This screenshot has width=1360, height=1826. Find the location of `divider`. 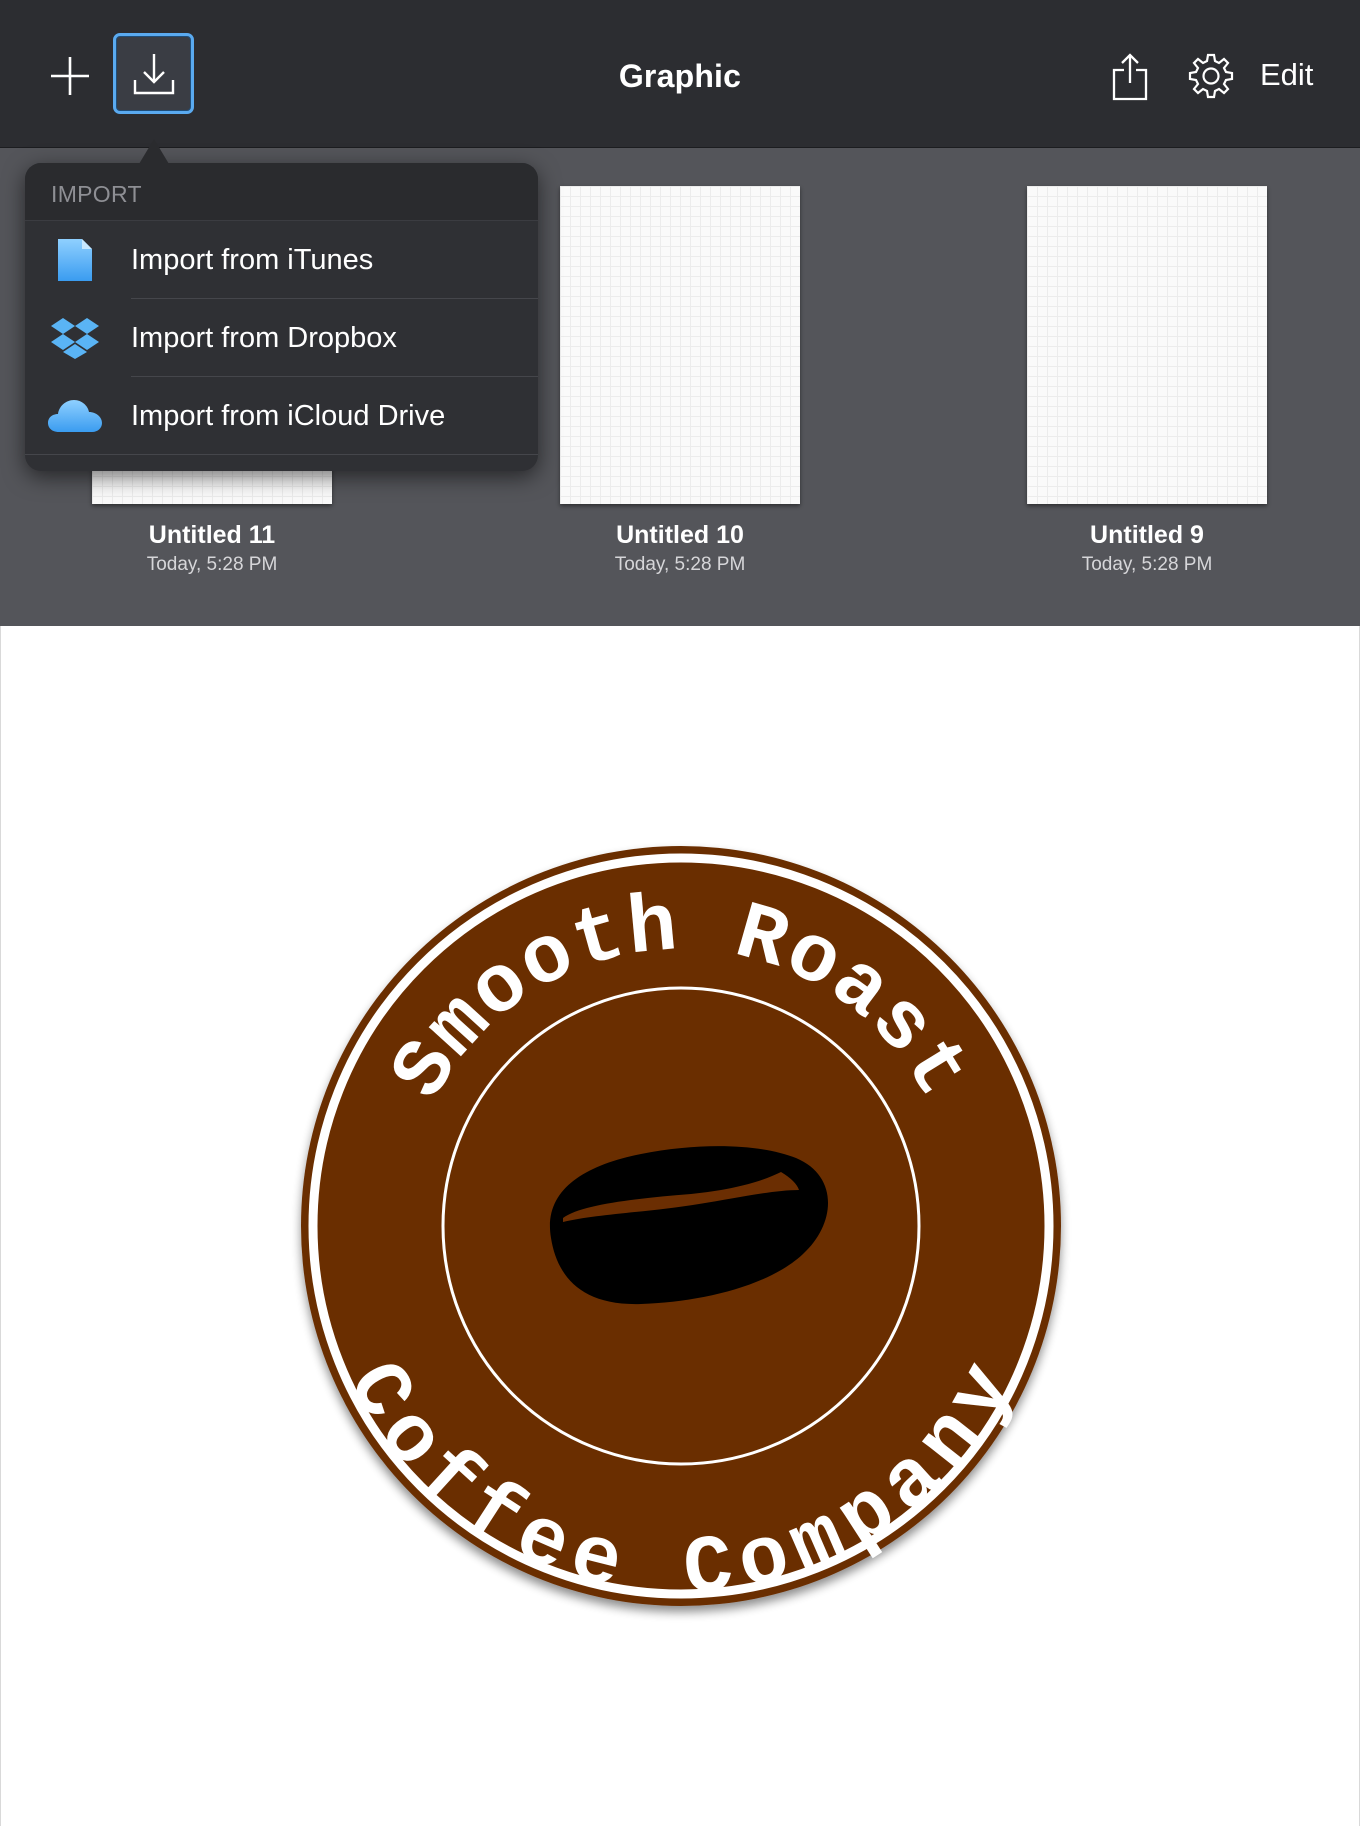

divider is located at coordinates (281, 454).